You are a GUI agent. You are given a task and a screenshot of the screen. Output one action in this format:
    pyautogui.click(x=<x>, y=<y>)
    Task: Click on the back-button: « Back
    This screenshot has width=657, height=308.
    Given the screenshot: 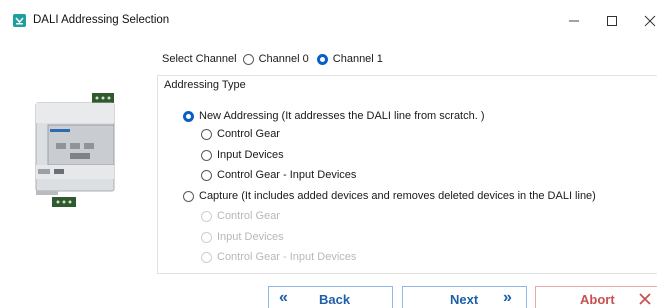 What is the action you would take?
    pyautogui.click(x=330, y=297)
    